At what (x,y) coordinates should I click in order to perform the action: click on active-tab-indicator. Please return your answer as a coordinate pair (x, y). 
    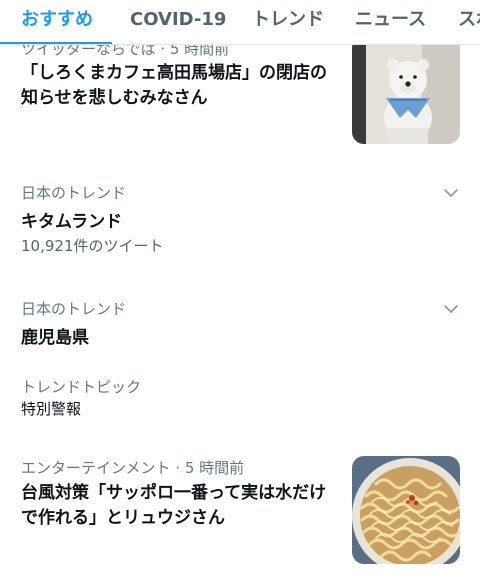
    Looking at the image, I should click on (56, 43).